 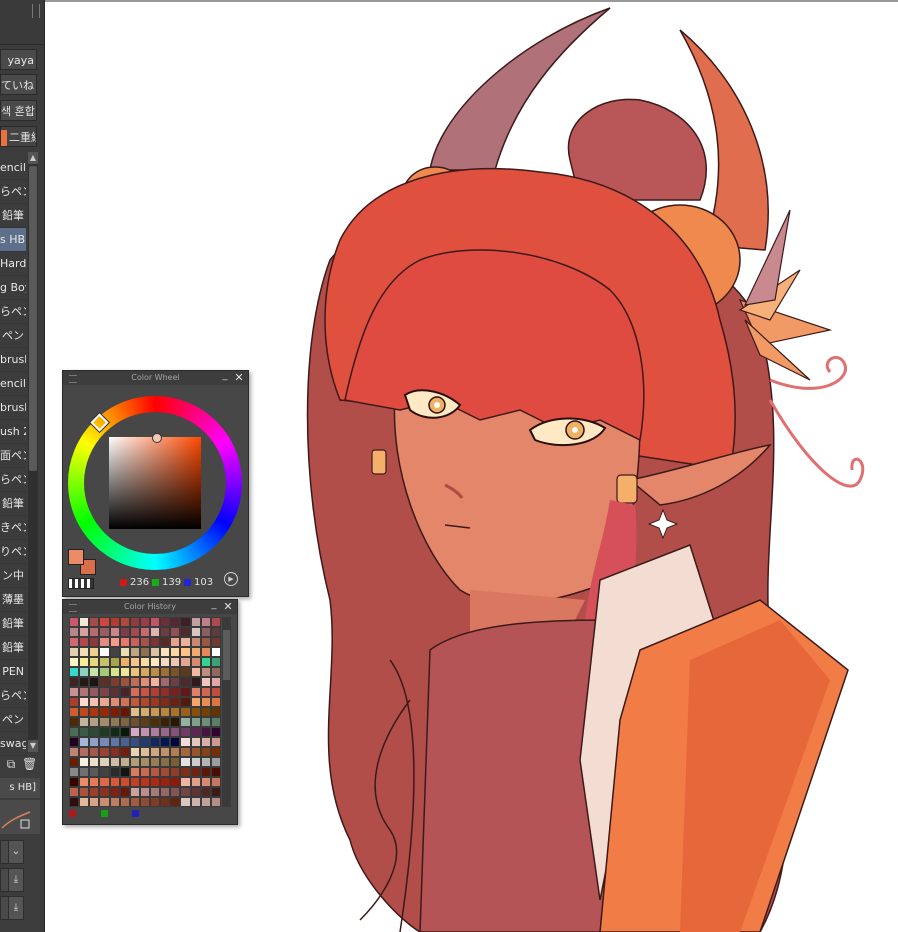 What do you see at coordinates (33, 746) in the screenshot?
I see `scroll-down-icon: ▼` at bounding box center [33, 746].